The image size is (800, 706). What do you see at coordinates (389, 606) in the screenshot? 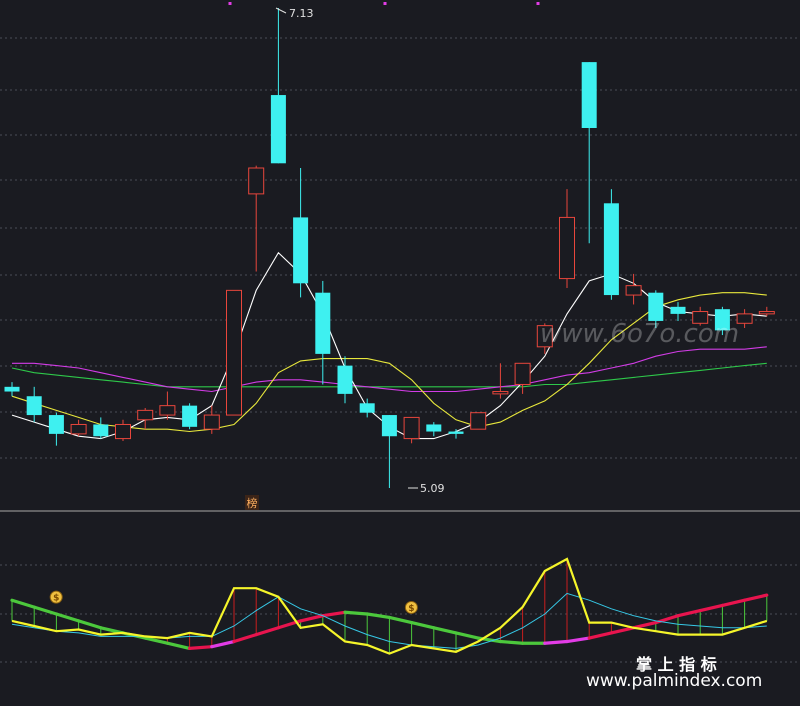
I see `indicator-panel: $$` at bounding box center [389, 606].